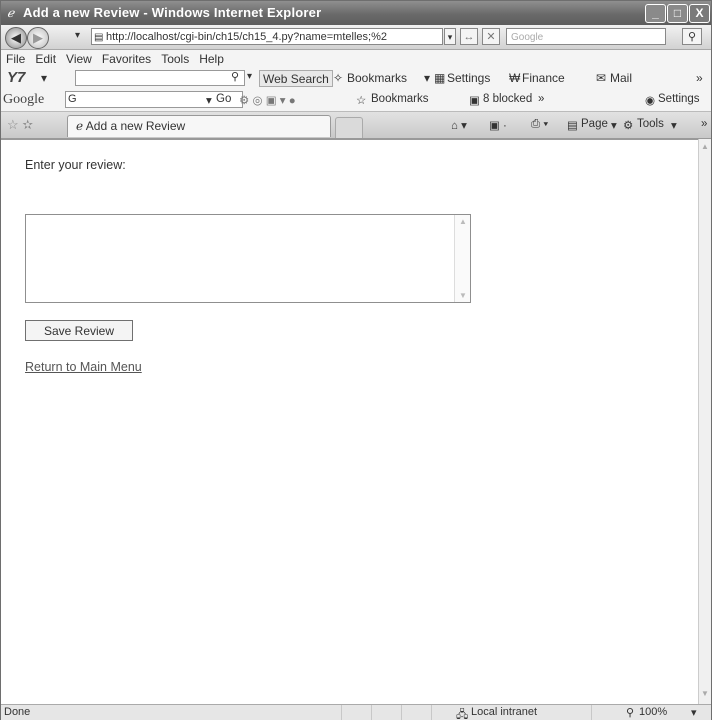  I want to click on save-review-button: Save Review, so click(79, 330).